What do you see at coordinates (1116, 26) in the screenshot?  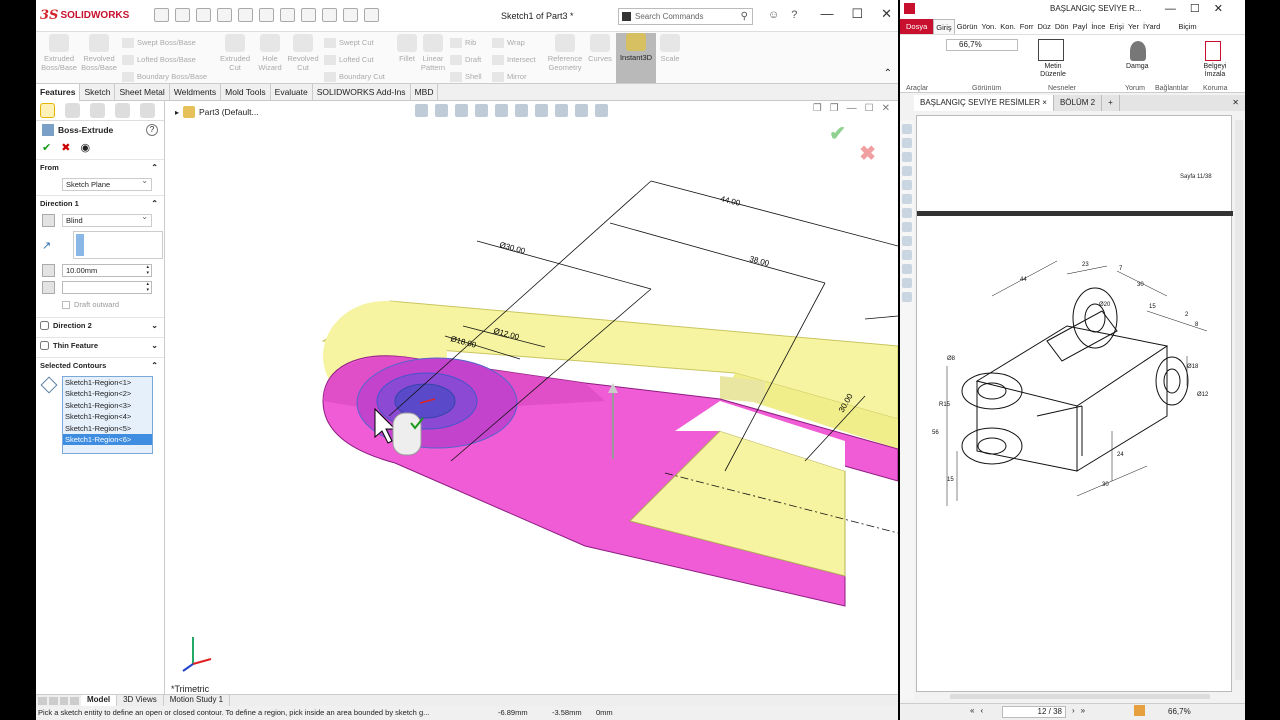 I see `tab-erisi: Erişi` at bounding box center [1116, 26].